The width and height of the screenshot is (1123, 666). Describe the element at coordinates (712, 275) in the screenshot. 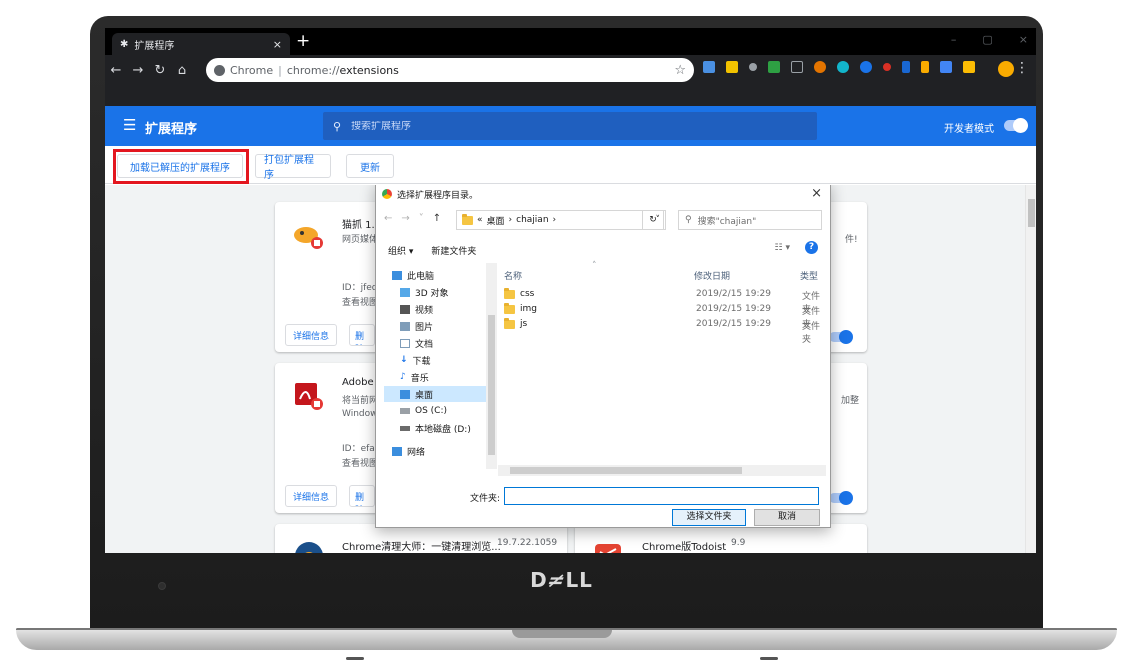

I see `column-header-date: 修改日期` at that location.